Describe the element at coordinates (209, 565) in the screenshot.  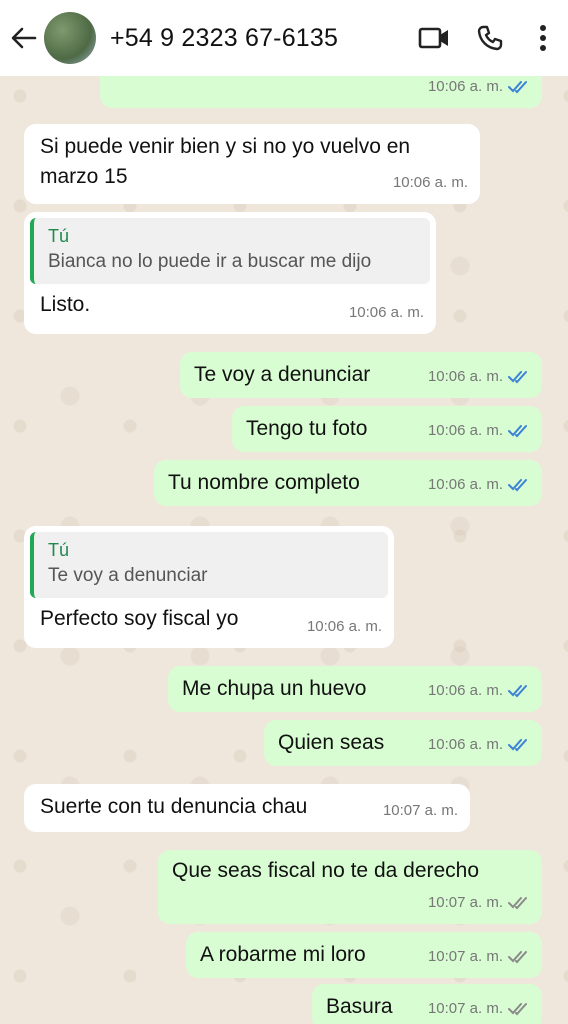
I see `quoted-message: Tú Te voy a denunciar` at that location.